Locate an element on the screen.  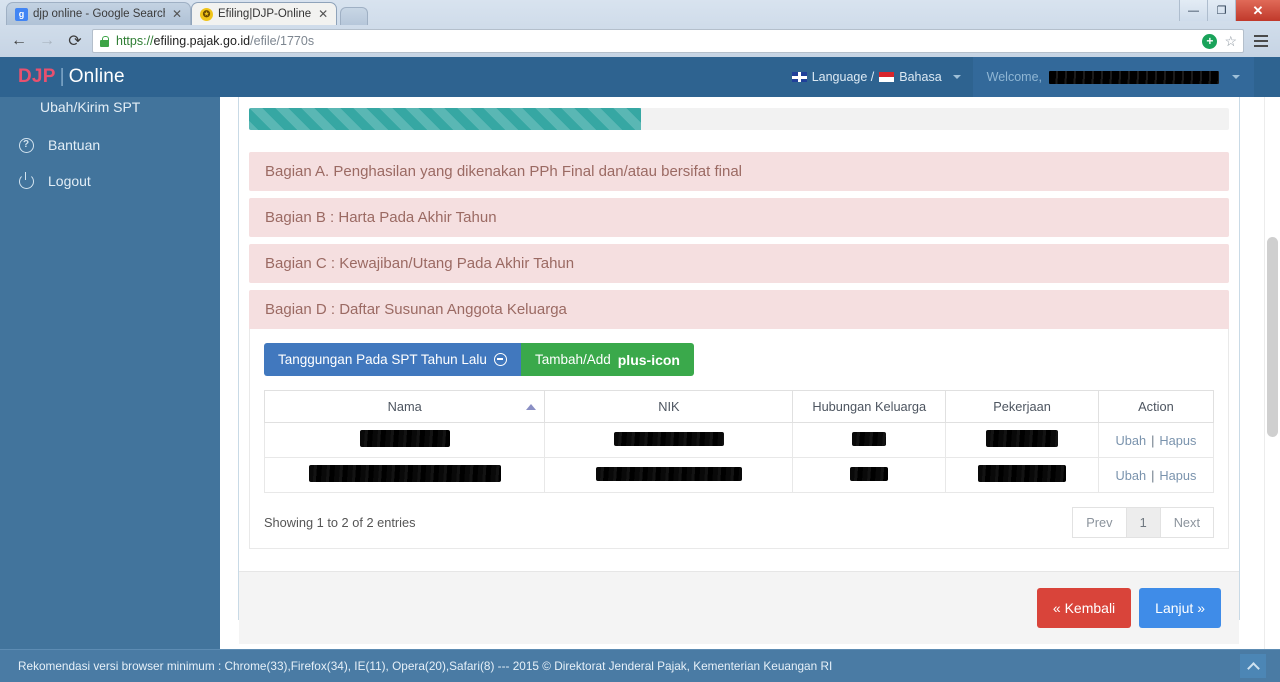
back-button: « Kembali is located at coordinates (1084, 608).